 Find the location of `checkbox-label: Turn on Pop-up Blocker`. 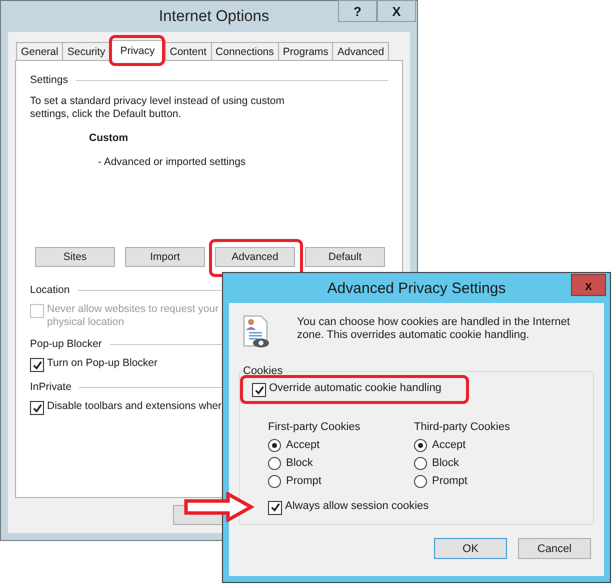

checkbox-label: Turn on Pop-up Blocker is located at coordinates (102, 363).